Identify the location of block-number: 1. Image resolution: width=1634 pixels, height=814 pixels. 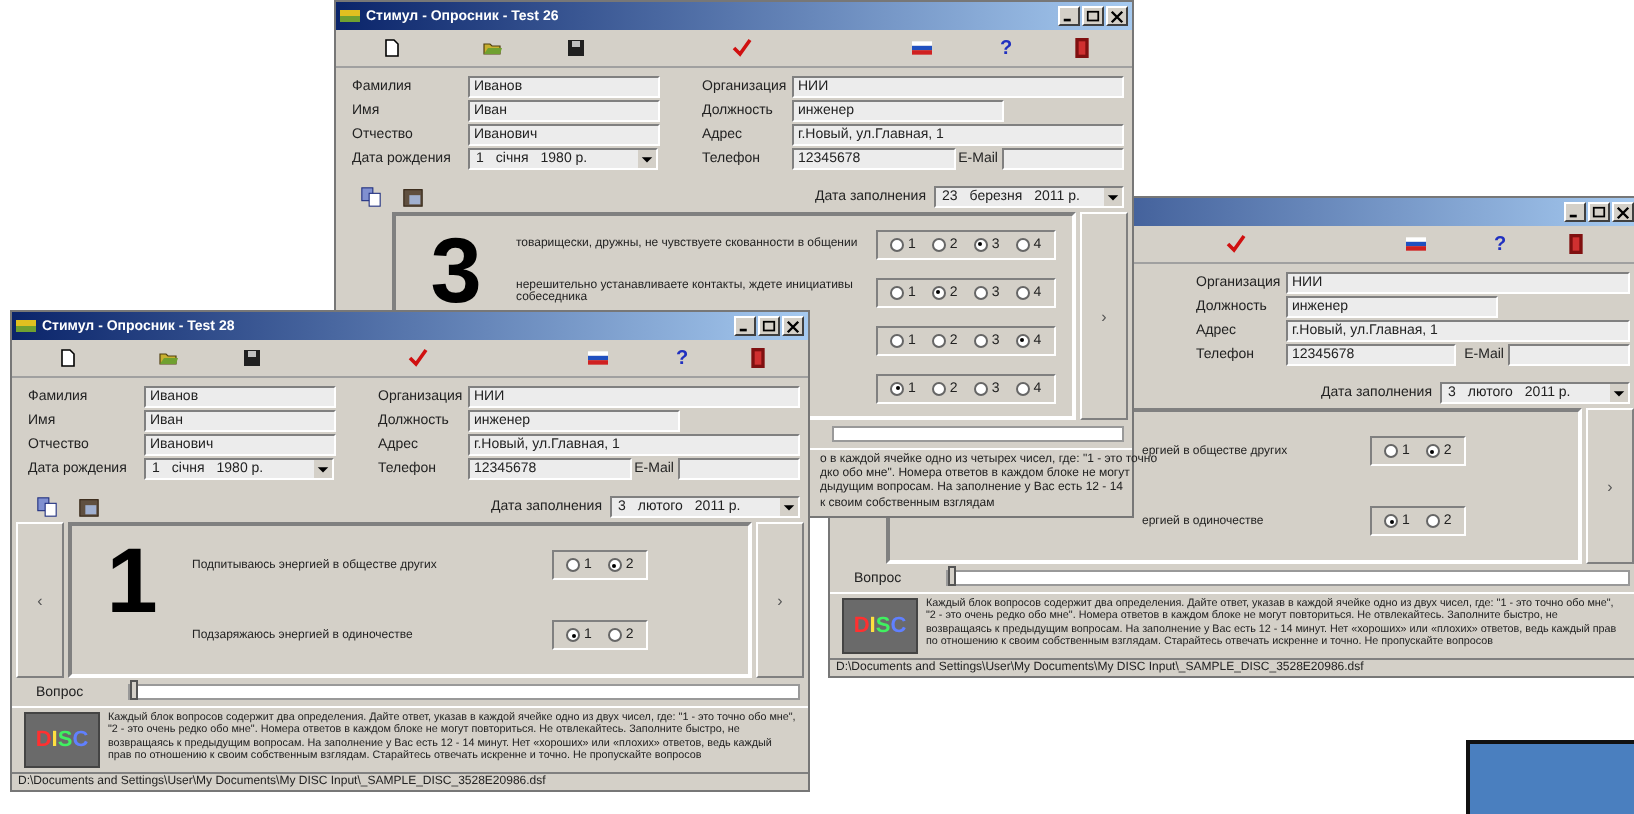
(132, 582).